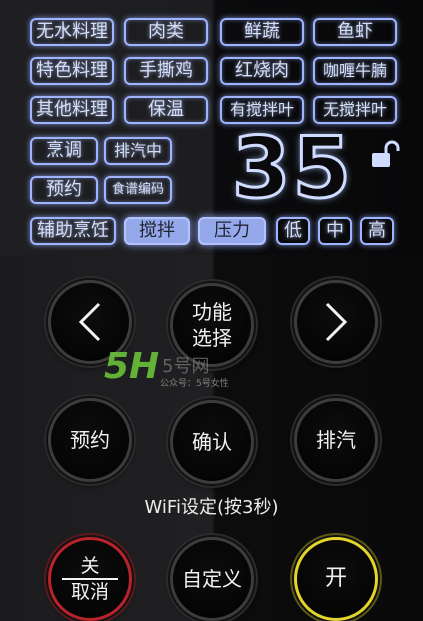 This screenshot has width=423, height=621. What do you see at coordinates (138, 151) in the screenshot?
I see `mode-steam-releasing: 排汽中` at bounding box center [138, 151].